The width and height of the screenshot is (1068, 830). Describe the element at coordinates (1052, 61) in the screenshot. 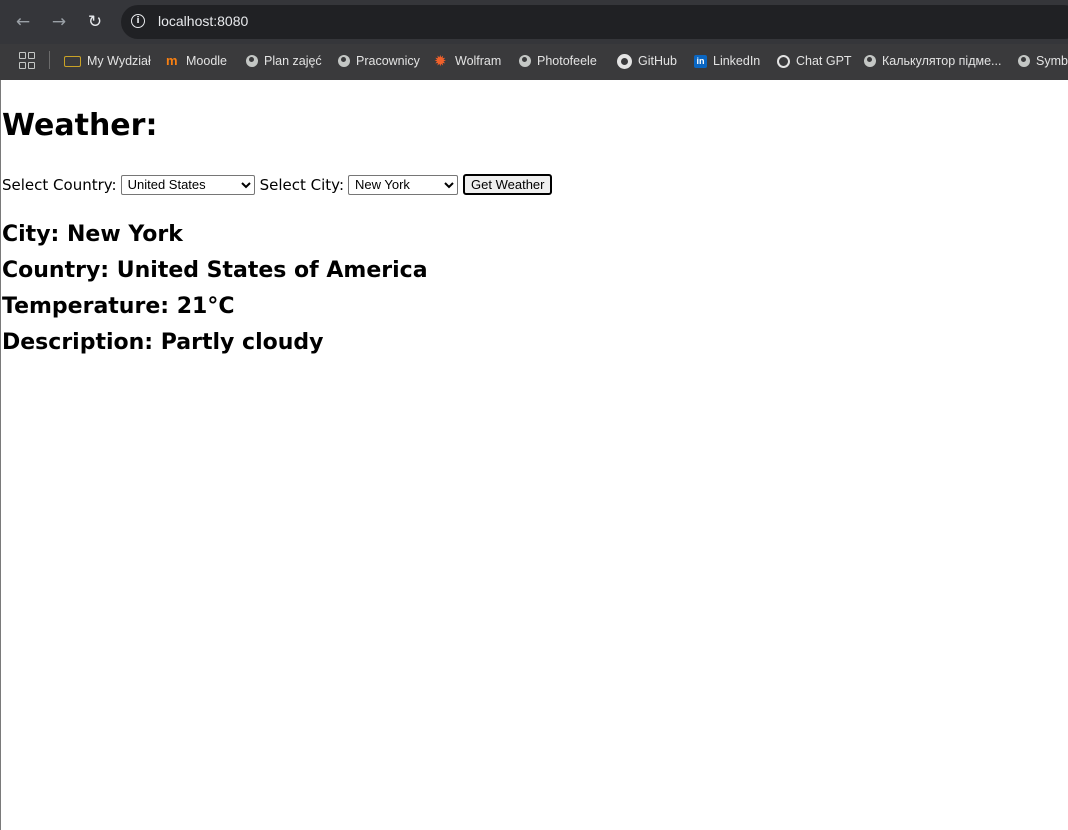

I see `bookmark-label: Symb` at that location.